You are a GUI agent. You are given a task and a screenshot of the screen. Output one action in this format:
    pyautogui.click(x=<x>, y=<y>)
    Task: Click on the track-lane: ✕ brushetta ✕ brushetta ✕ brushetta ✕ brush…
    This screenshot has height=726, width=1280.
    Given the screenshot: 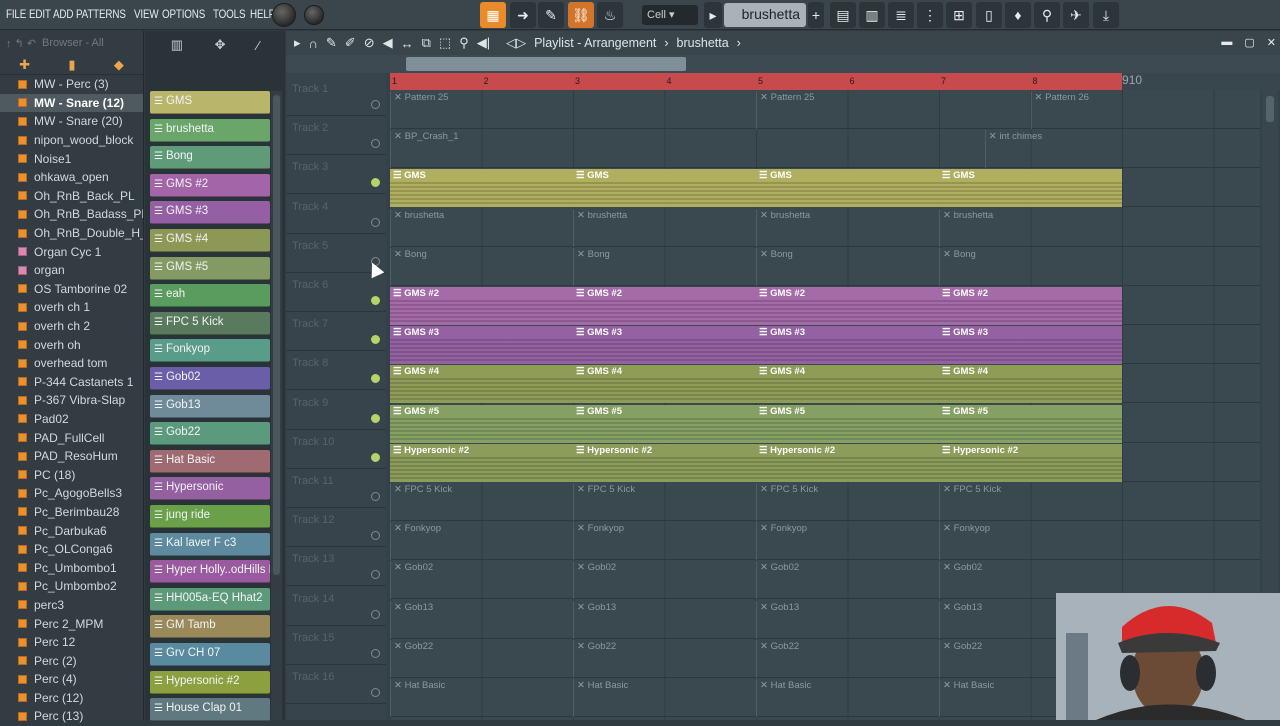 What is the action you would take?
    pyautogui.click(x=825, y=227)
    